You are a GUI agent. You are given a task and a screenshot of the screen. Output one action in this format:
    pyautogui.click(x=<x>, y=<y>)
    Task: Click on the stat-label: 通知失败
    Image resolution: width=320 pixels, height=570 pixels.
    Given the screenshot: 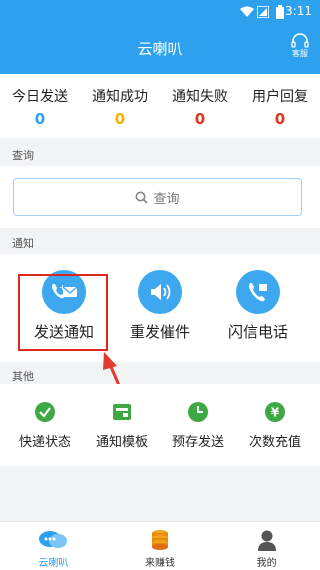 What is the action you would take?
    pyautogui.click(x=200, y=97)
    